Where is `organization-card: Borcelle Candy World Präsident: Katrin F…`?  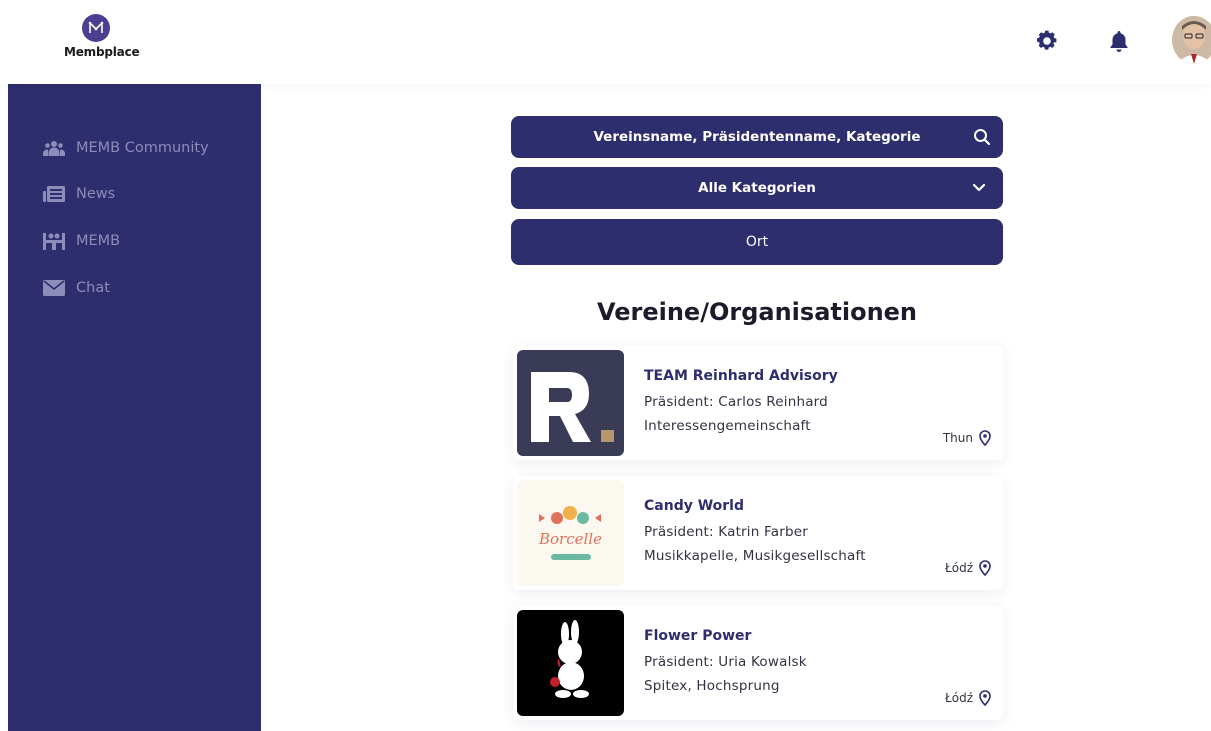
organization-card: Borcelle Candy World Präsident: Katrin F… is located at coordinates (758, 533).